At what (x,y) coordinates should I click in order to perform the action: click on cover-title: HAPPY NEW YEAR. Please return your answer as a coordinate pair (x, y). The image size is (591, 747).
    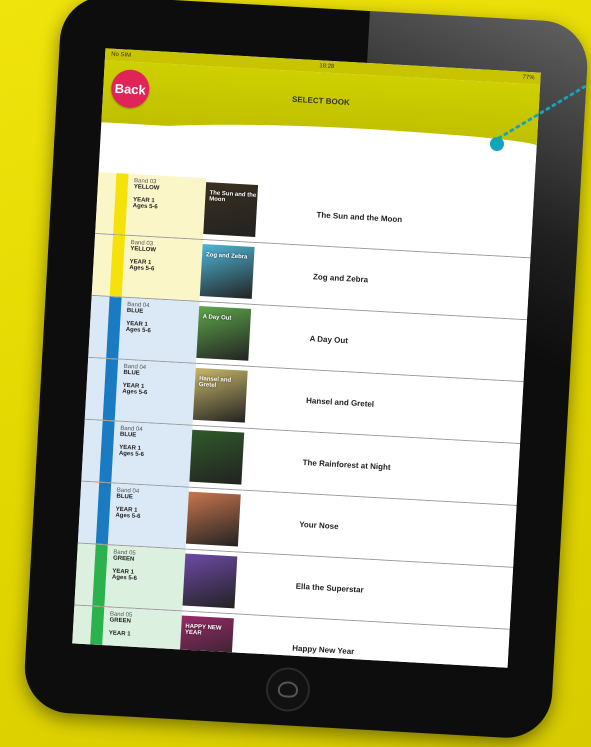
    Looking at the image, I should click on (203, 630).